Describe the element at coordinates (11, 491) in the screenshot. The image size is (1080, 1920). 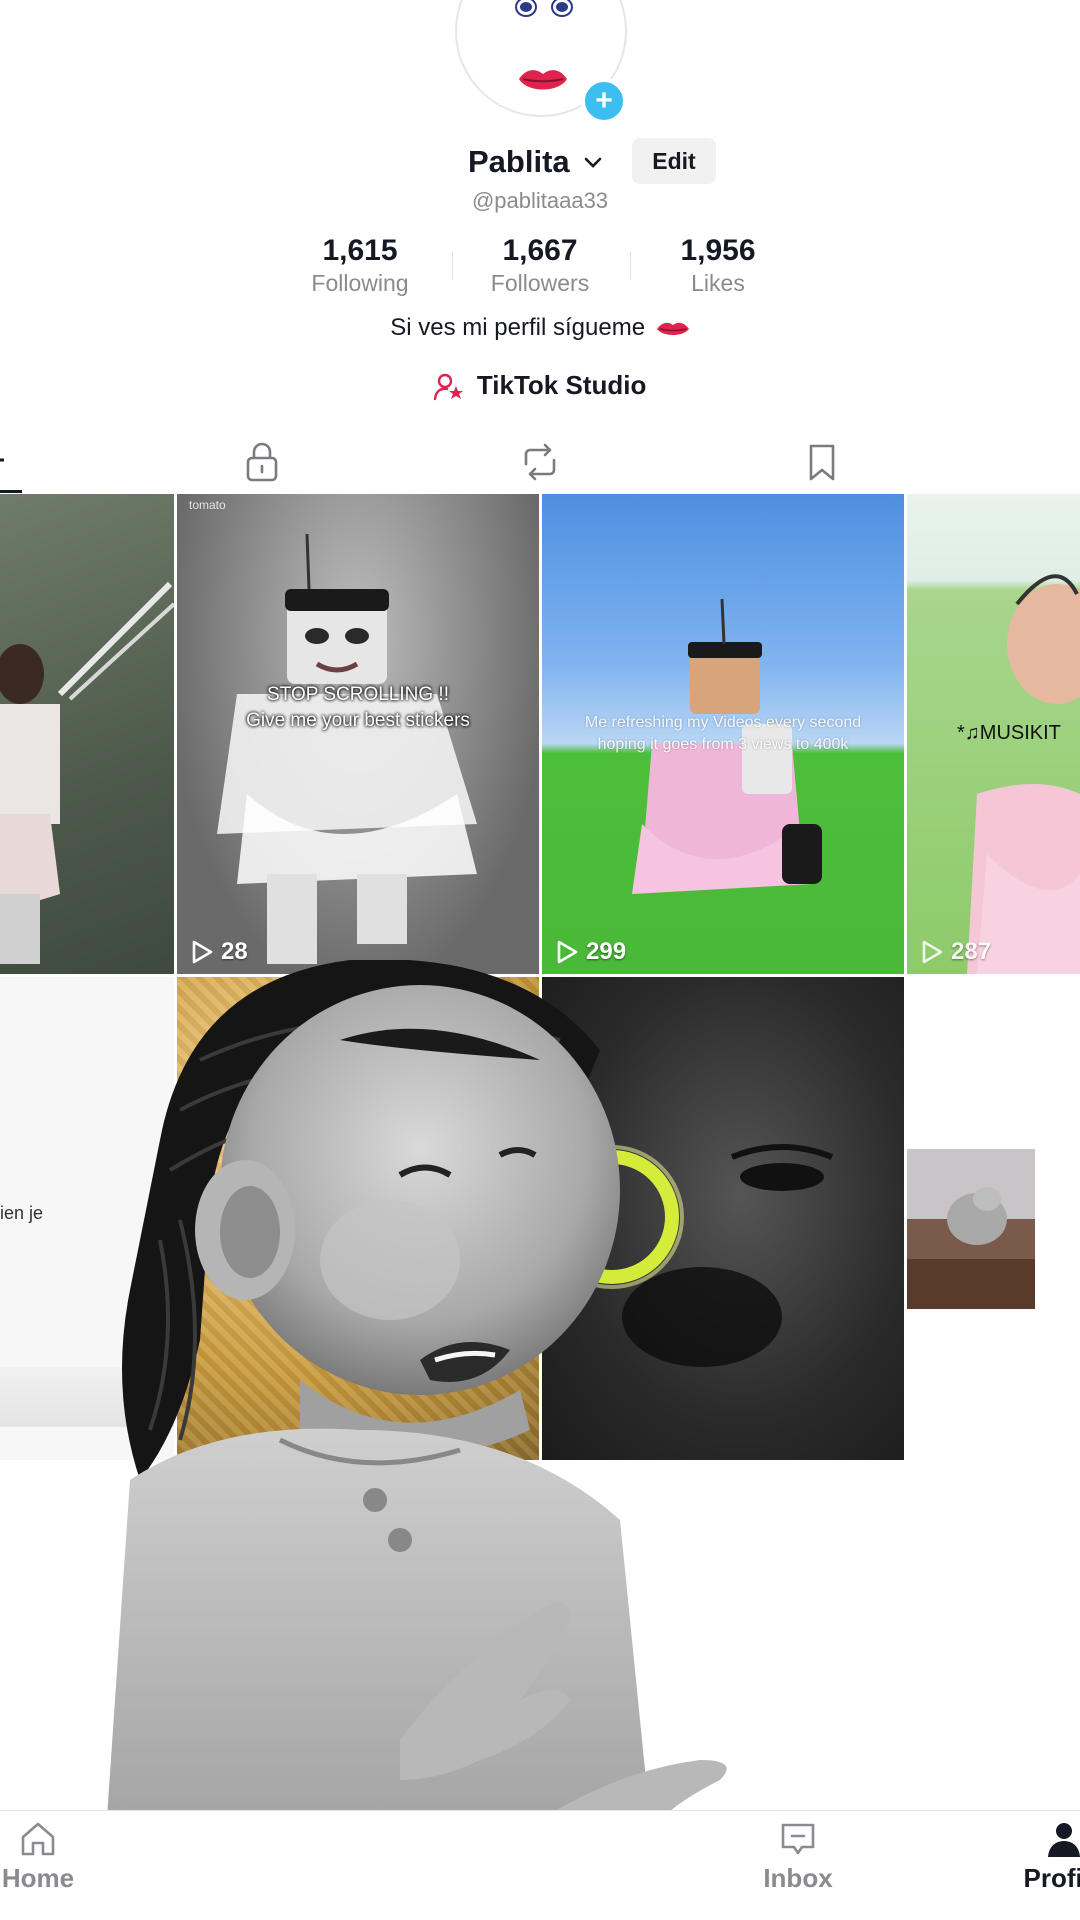
I see `tab-videos-underline` at that location.